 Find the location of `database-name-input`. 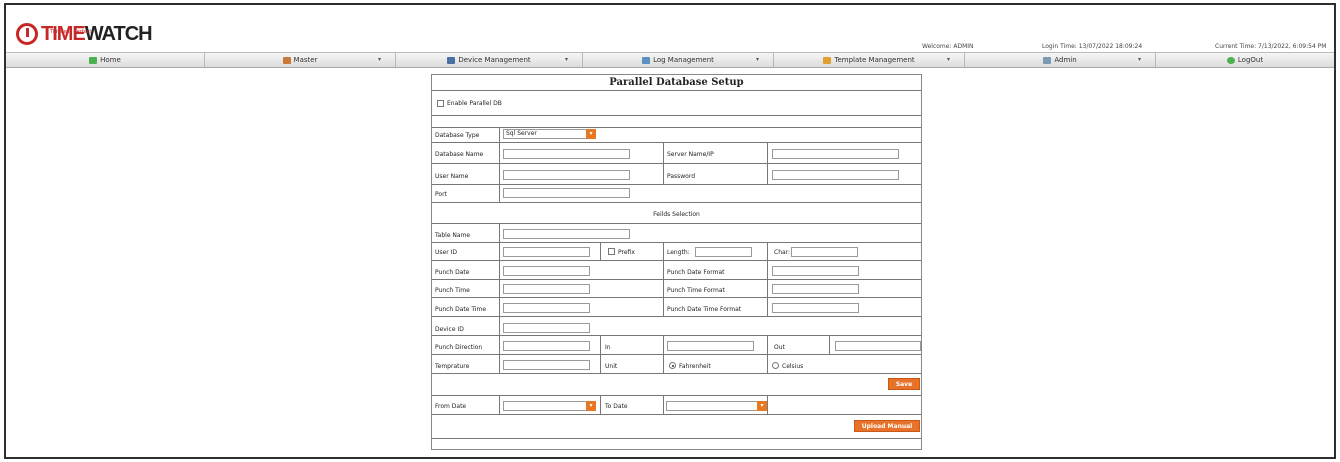

database-name-input is located at coordinates (566, 154).